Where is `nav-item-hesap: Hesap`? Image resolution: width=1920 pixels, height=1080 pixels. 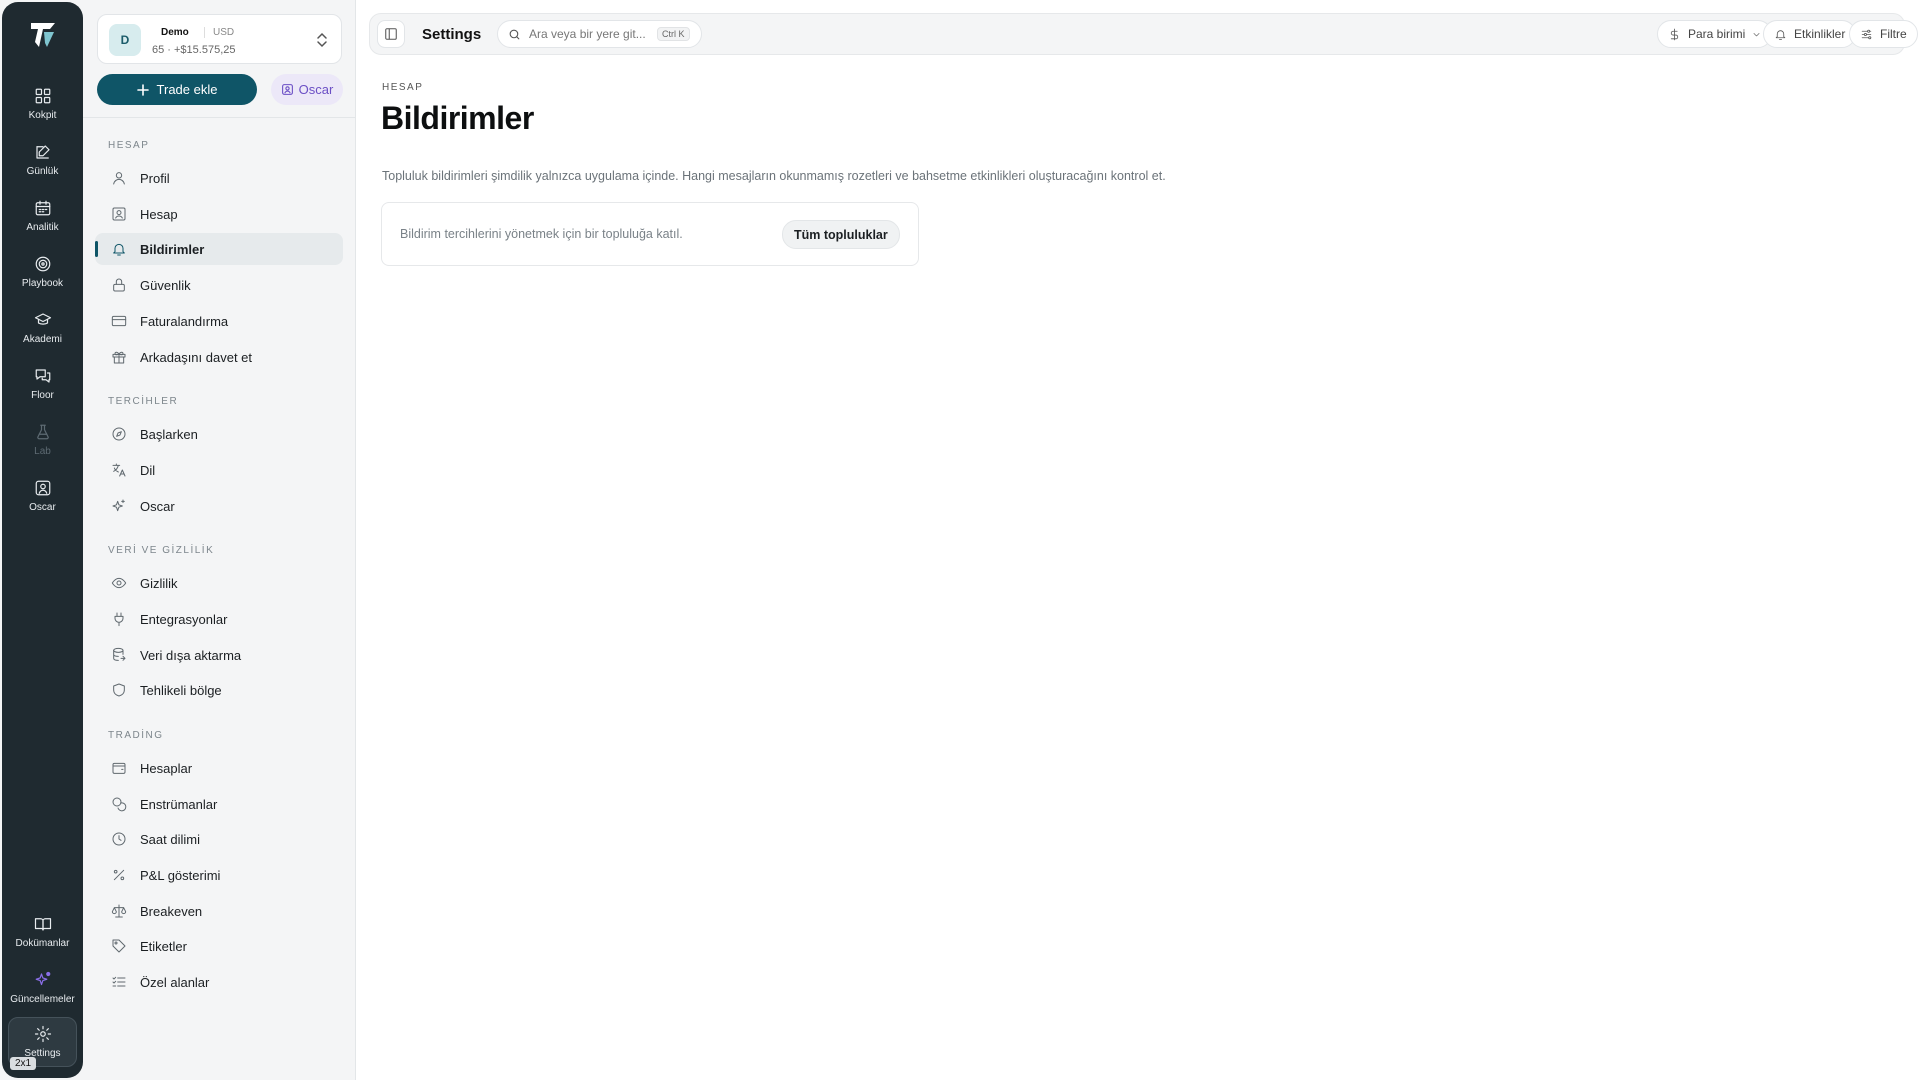 nav-item-hesap: Hesap is located at coordinates (219, 214).